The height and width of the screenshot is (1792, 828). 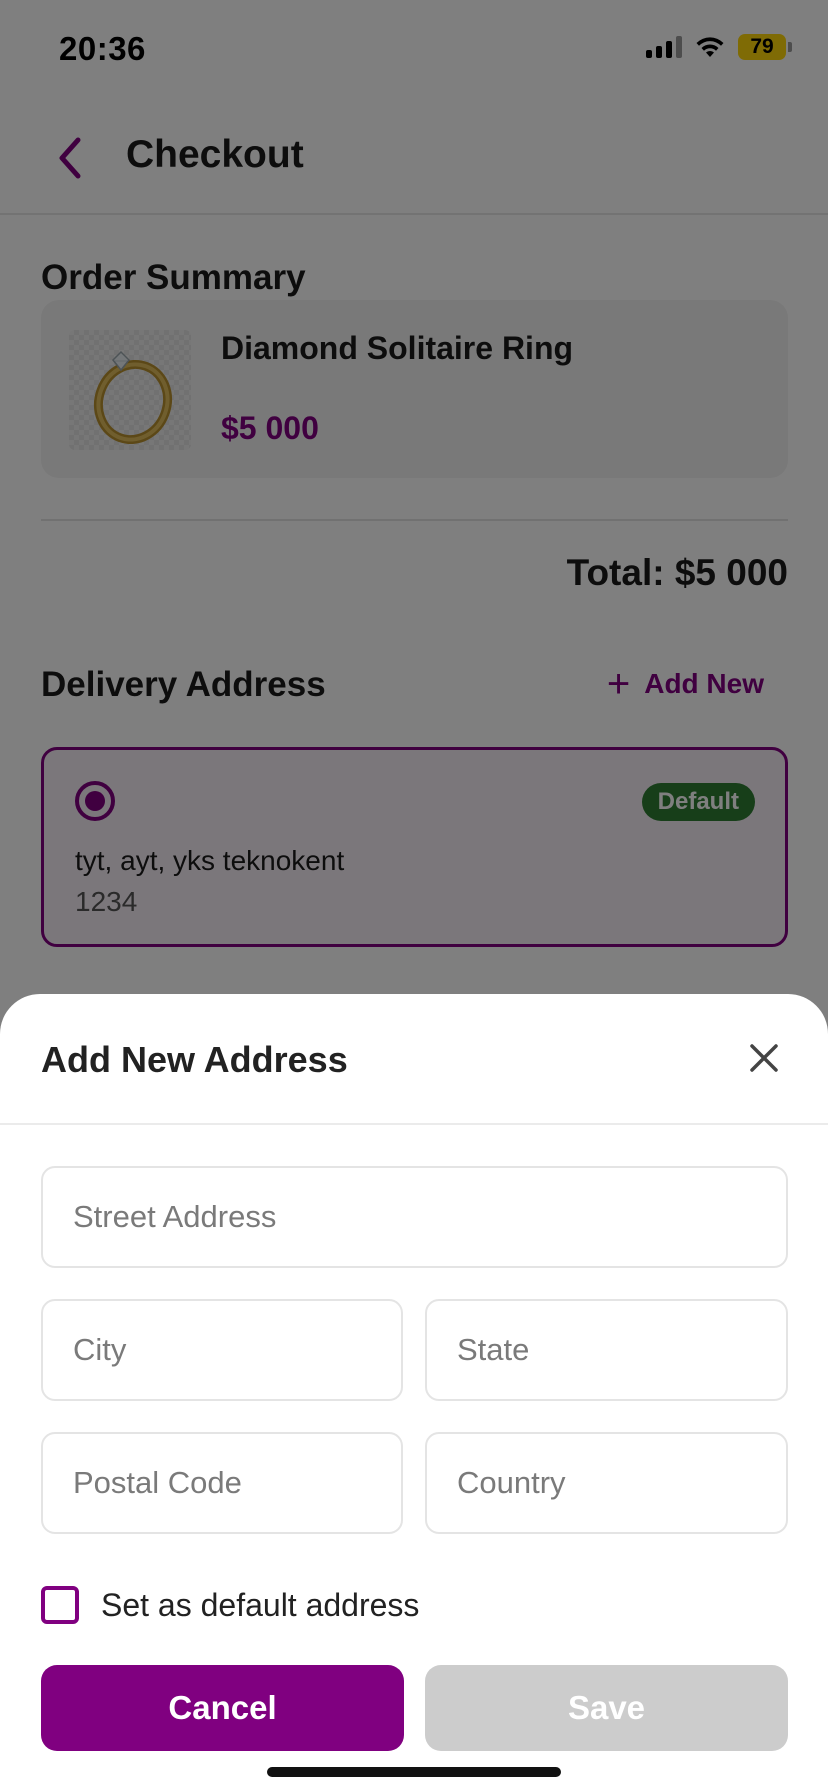 I want to click on state-input, so click(x=606, y=1350).